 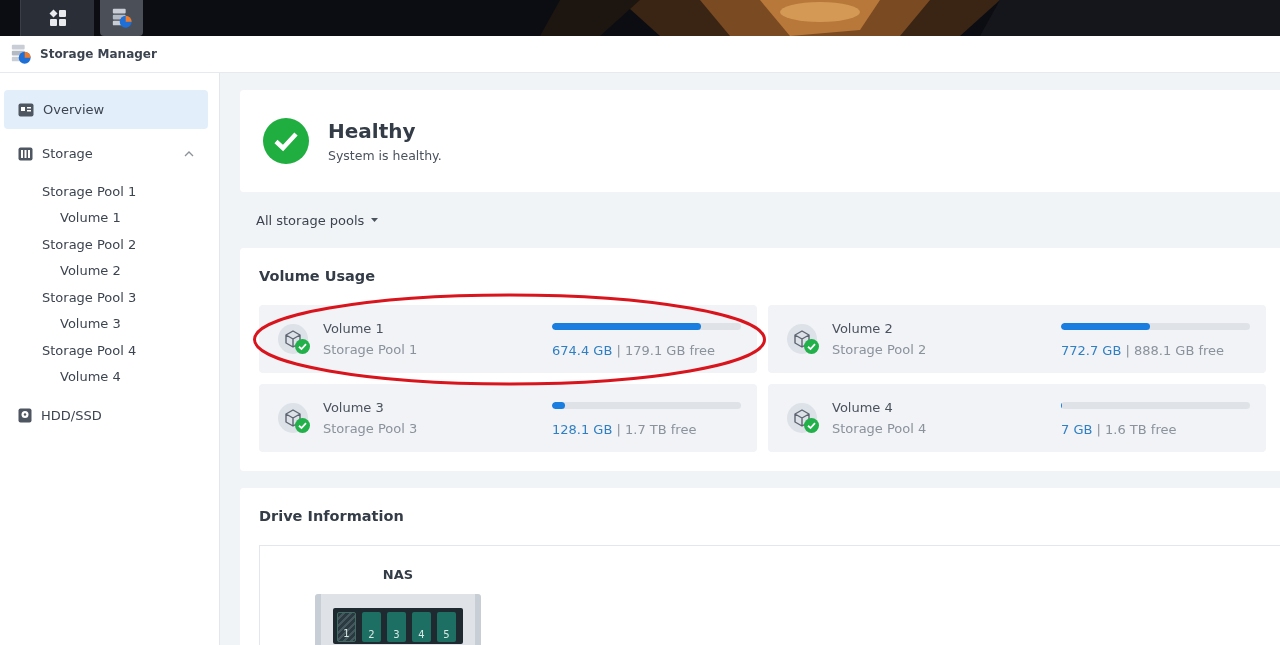 I want to click on volume-card: Volume 1 Storage Pool 1 674.4 GB | 179.1 GB free, so click(x=508, y=339).